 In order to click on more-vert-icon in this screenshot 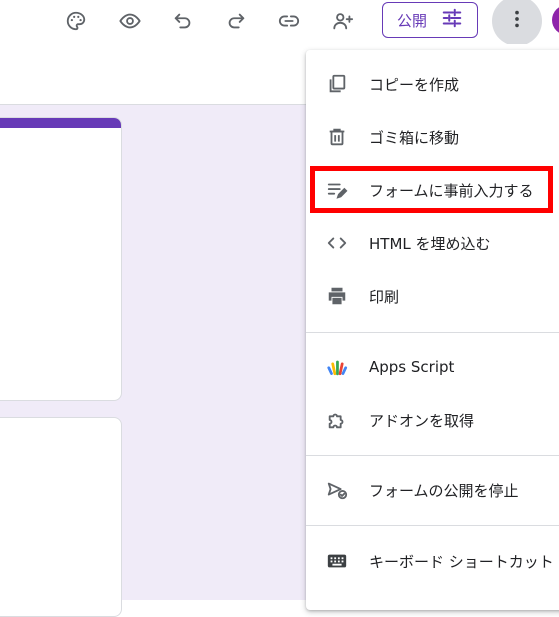, I will do `click(517, 21)`.